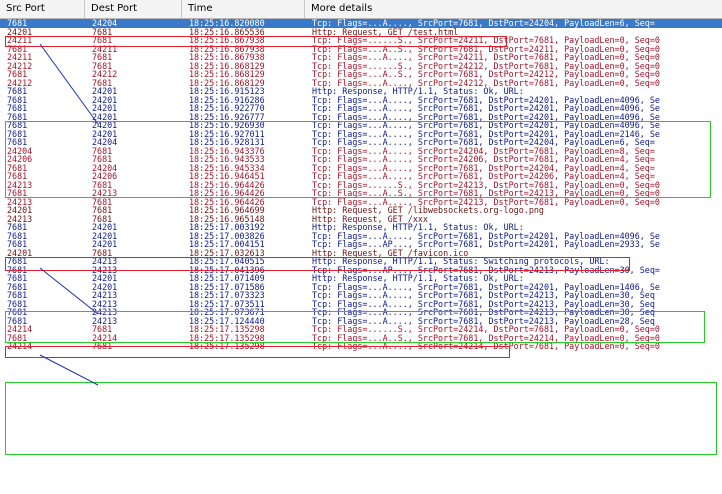  What do you see at coordinates (243, 9) in the screenshot?
I see `column-header-time: Time` at bounding box center [243, 9].